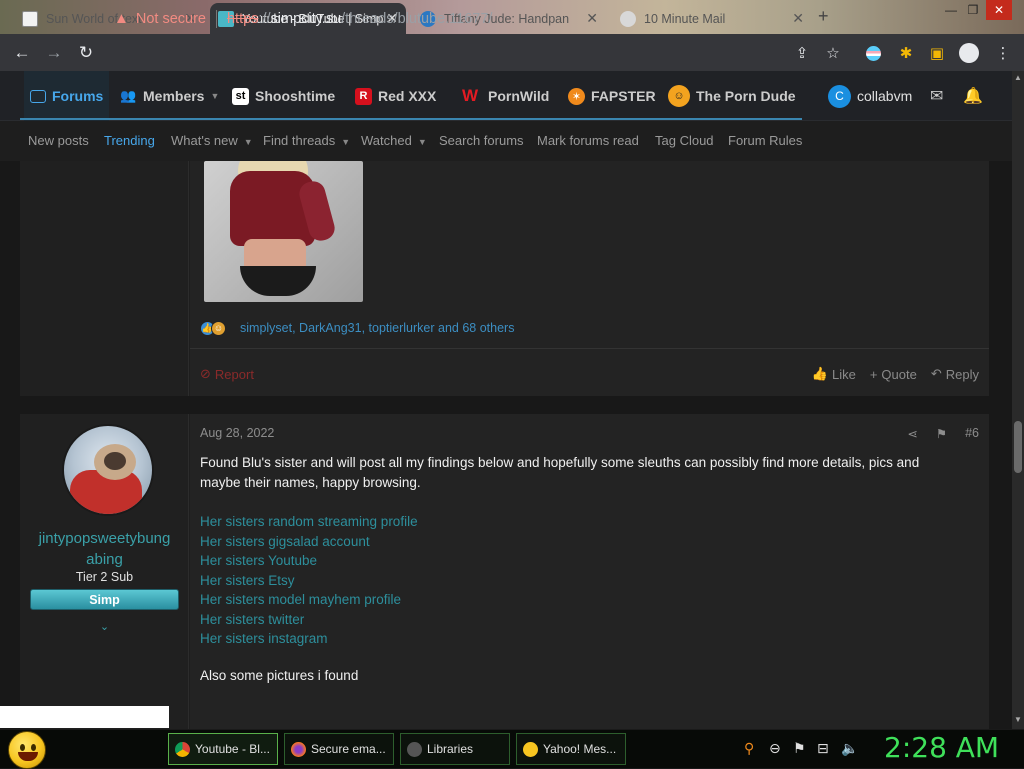  What do you see at coordinates (27, 750) in the screenshot?
I see `start-smiley-button` at bounding box center [27, 750].